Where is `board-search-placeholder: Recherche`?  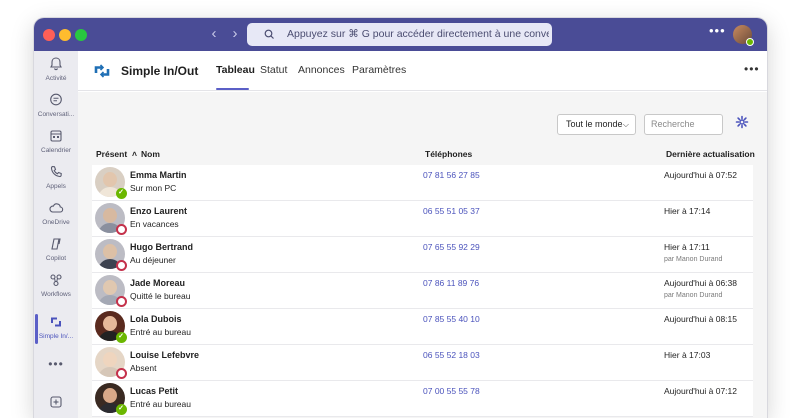
board-search-placeholder: Recherche is located at coordinates (673, 124).